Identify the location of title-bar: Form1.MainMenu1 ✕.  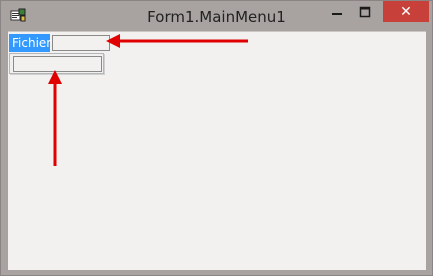
(216, 16).